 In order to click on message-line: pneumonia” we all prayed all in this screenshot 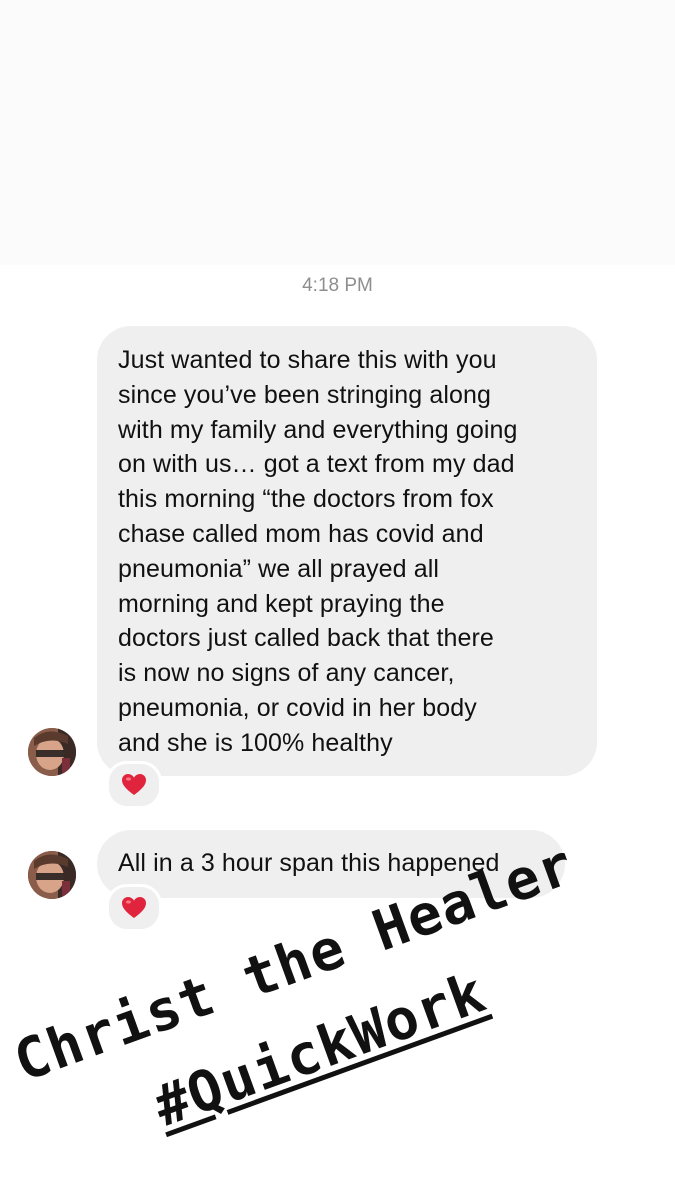, I will do `click(279, 568)`.